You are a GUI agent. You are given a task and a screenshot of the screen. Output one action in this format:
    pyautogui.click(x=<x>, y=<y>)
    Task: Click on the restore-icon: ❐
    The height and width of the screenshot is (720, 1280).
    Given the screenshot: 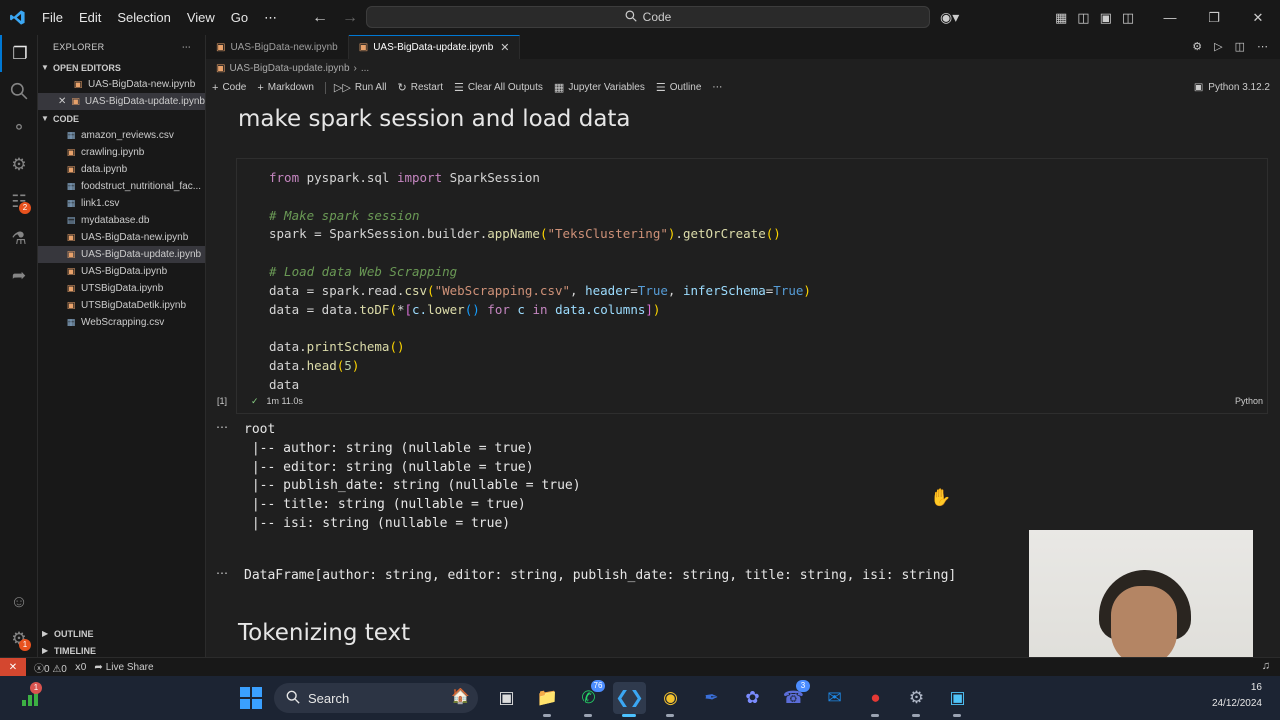 What is the action you would take?
    pyautogui.click(x=1214, y=17)
    